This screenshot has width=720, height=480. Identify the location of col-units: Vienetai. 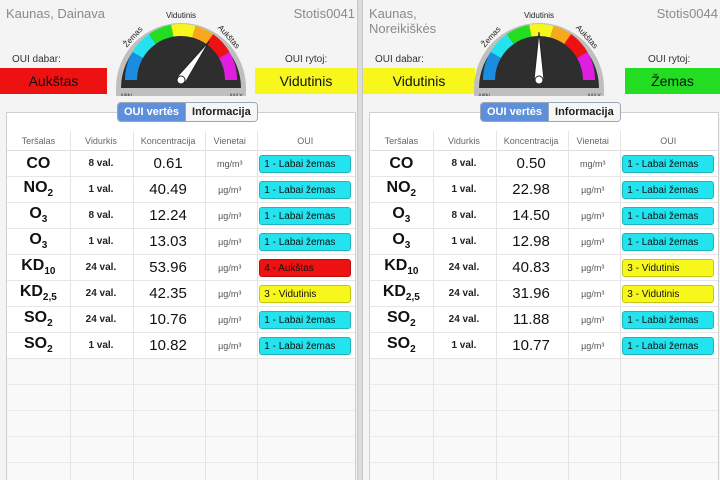
(229, 141).